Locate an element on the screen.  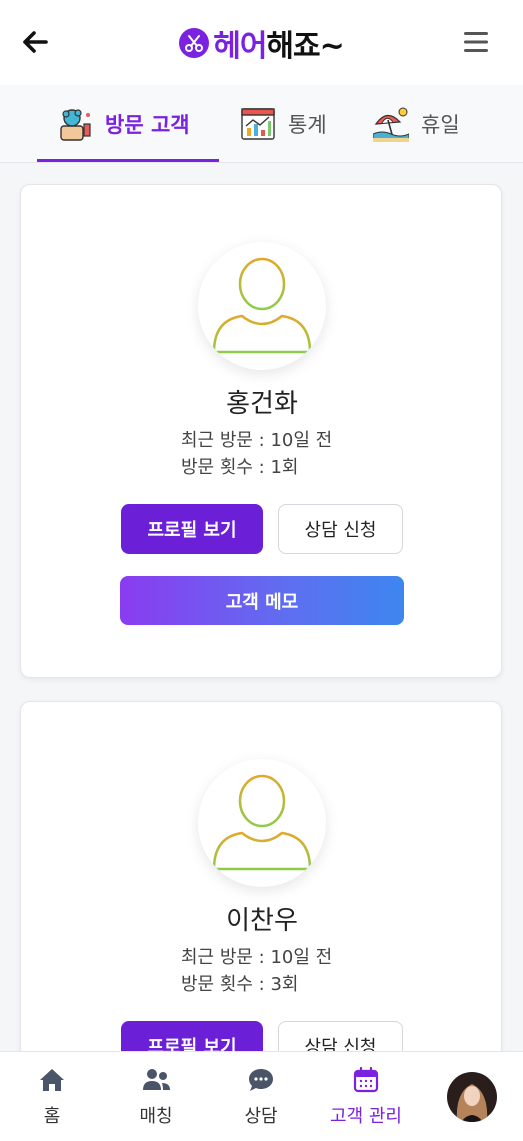
nav-label: 상담 is located at coordinates (261, 1116).